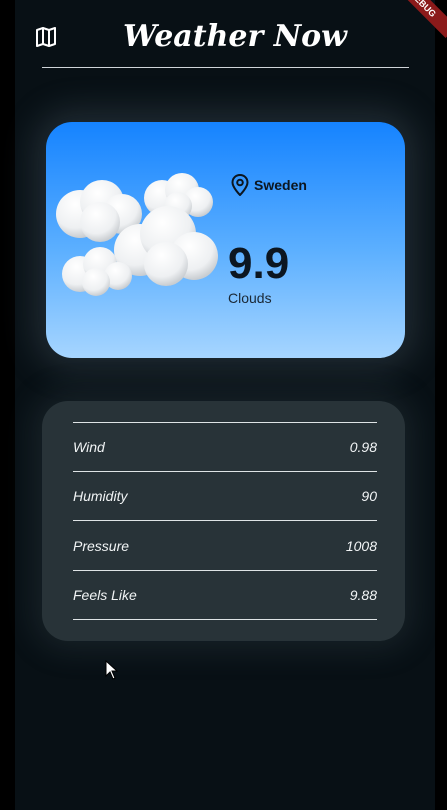  What do you see at coordinates (240, 185) in the screenshot?
I see `location-pin-icon` at bounding box center [240, 185].